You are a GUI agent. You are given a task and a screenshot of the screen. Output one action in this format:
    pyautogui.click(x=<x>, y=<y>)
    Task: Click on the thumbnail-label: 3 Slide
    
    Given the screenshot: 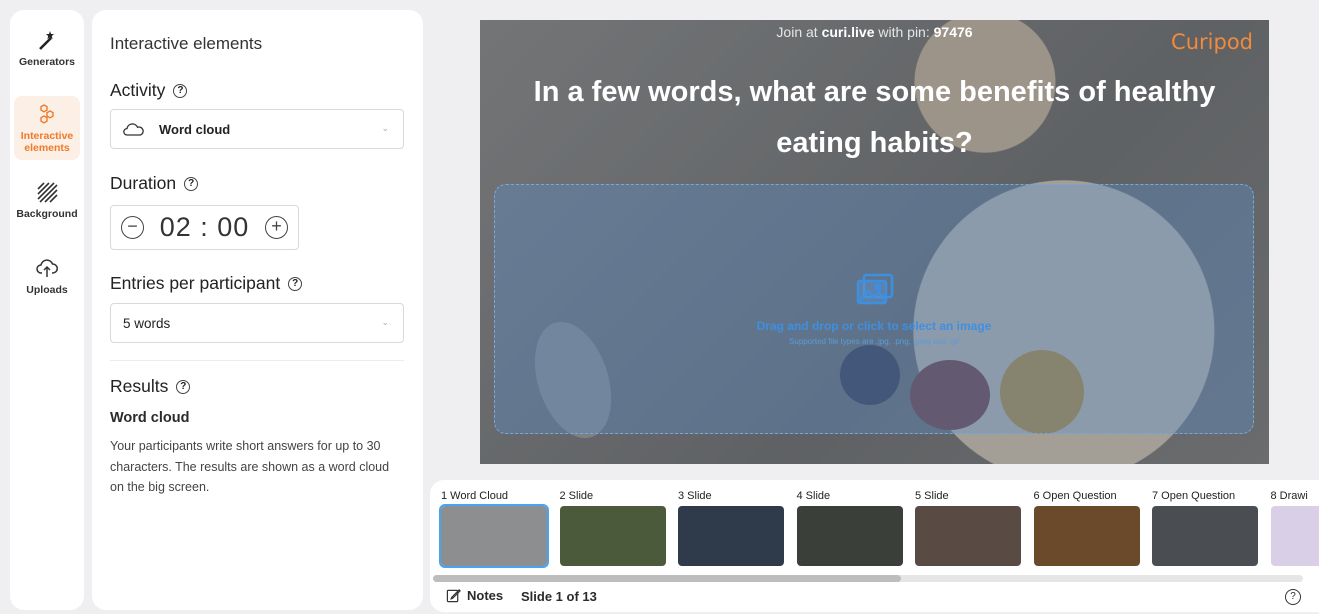 What is the action you would take?
    pyautogui.click(x=695, y=496)
    